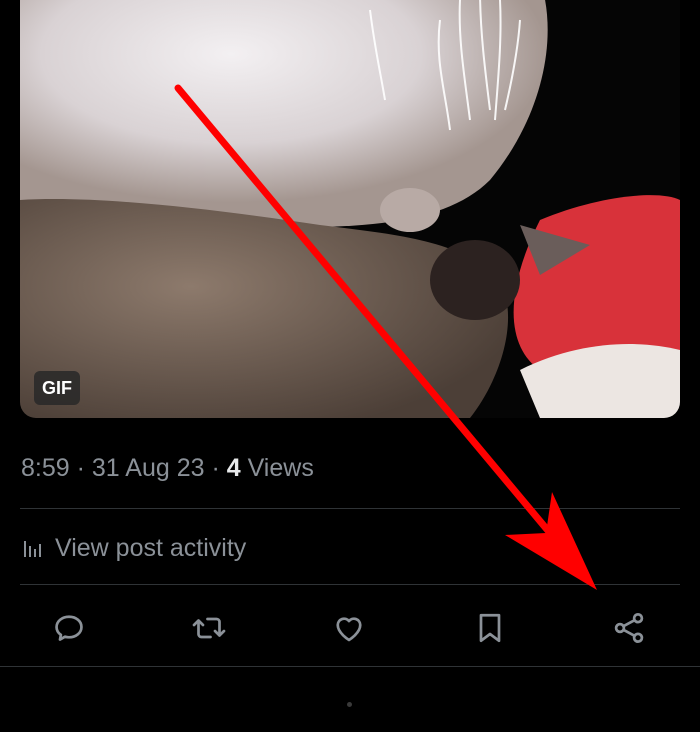 The image size is (700, 732). Describe the element at coordinates (349, 704) in the screenshot. I see `navigation-dot` at that location.